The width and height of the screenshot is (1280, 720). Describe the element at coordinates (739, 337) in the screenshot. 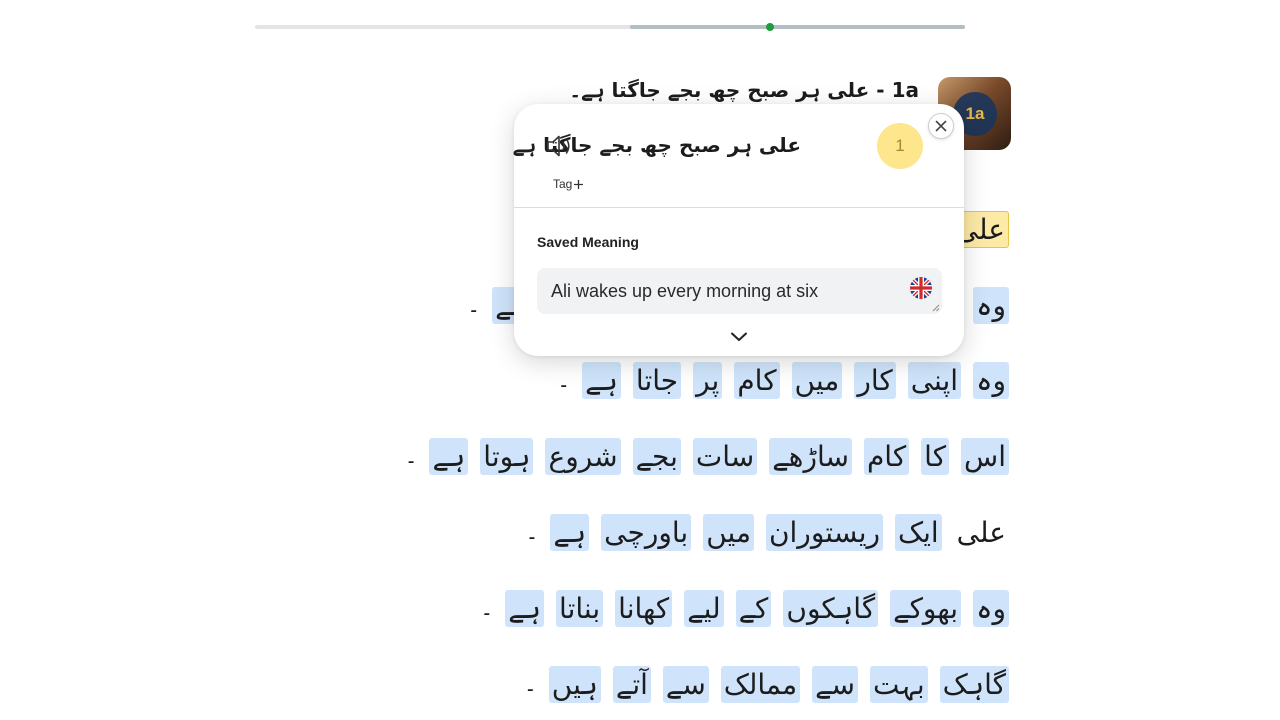

I see `chevron-down-icon` at that location.